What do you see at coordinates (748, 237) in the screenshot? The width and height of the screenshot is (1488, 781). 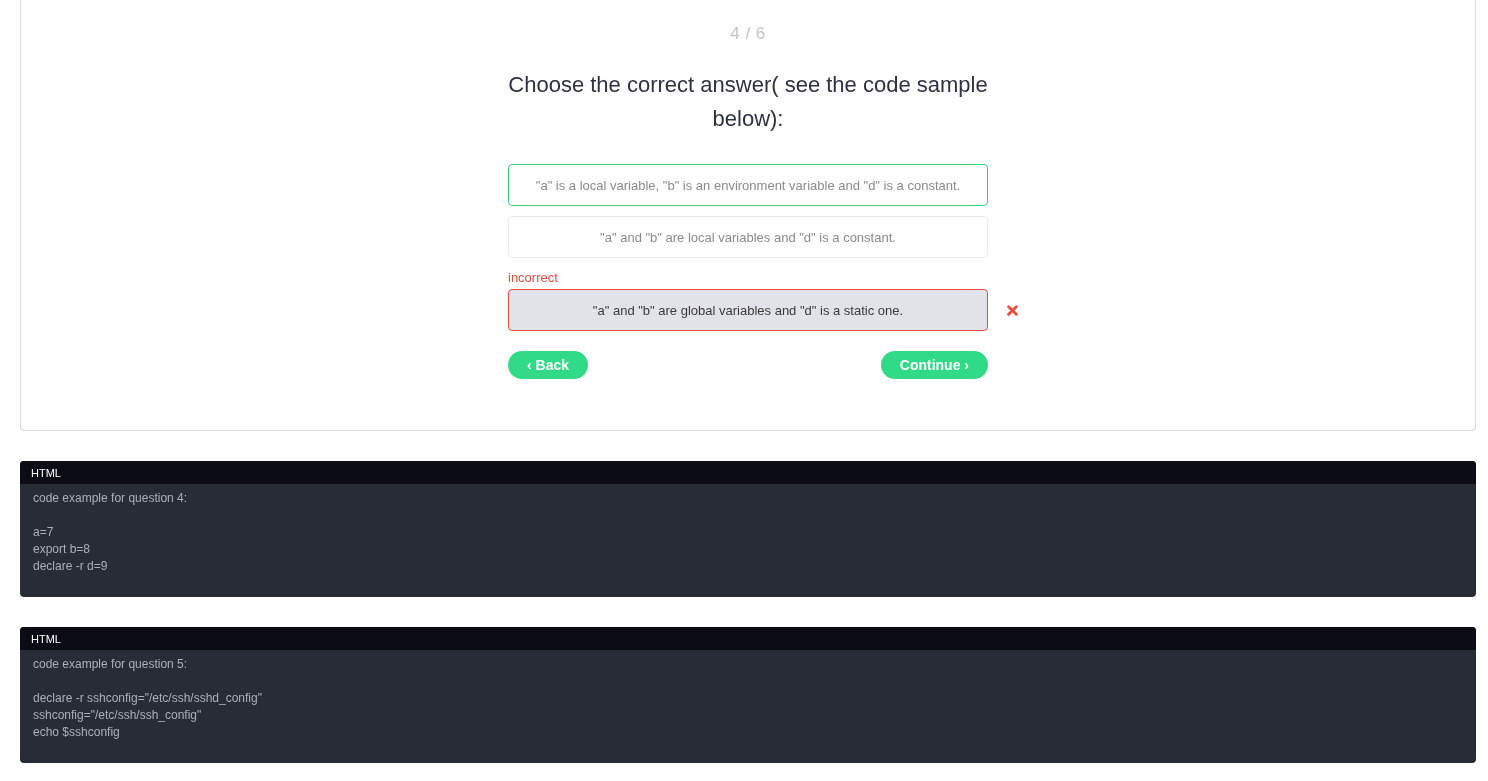 I see `answer-option: "a" and "b" are local variables and "d" is a constant.` at bounding box center [748, 237].